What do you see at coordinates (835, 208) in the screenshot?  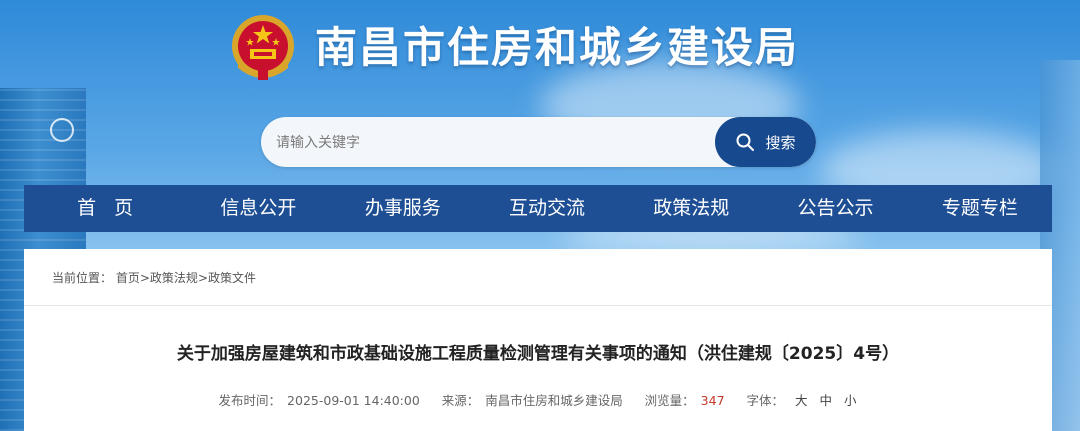 I see `nav-item-announcements: 公告公示` at bounding box center [835, 208].